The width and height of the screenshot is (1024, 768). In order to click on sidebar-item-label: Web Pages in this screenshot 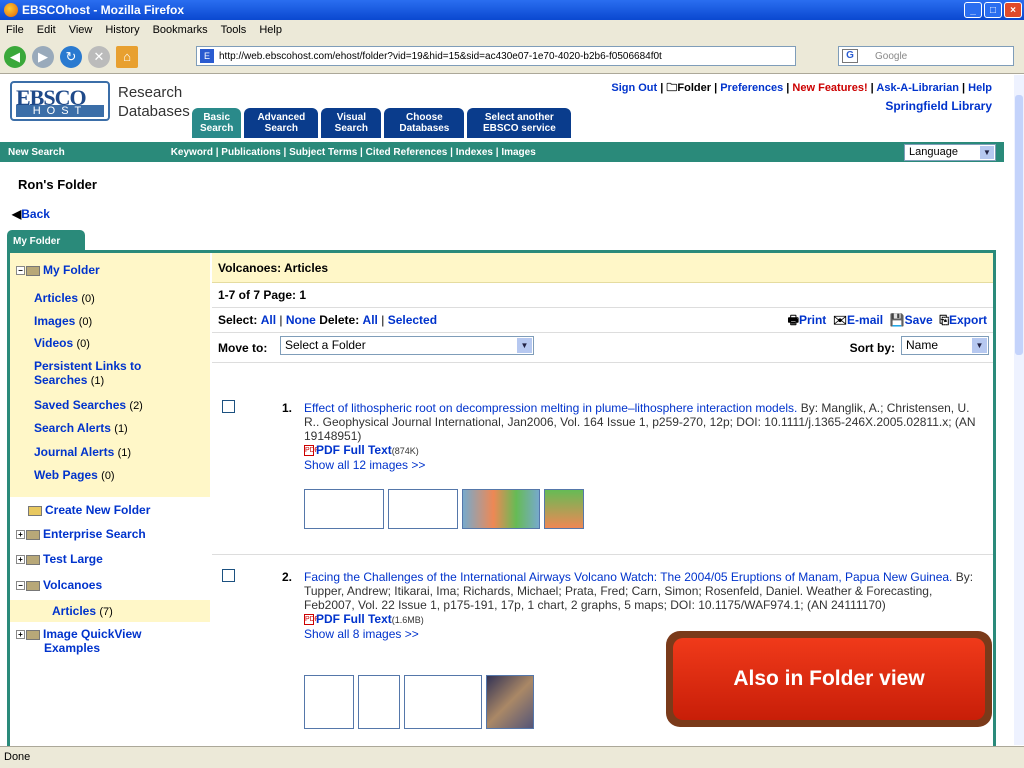, I will do `click(66, 475)`.